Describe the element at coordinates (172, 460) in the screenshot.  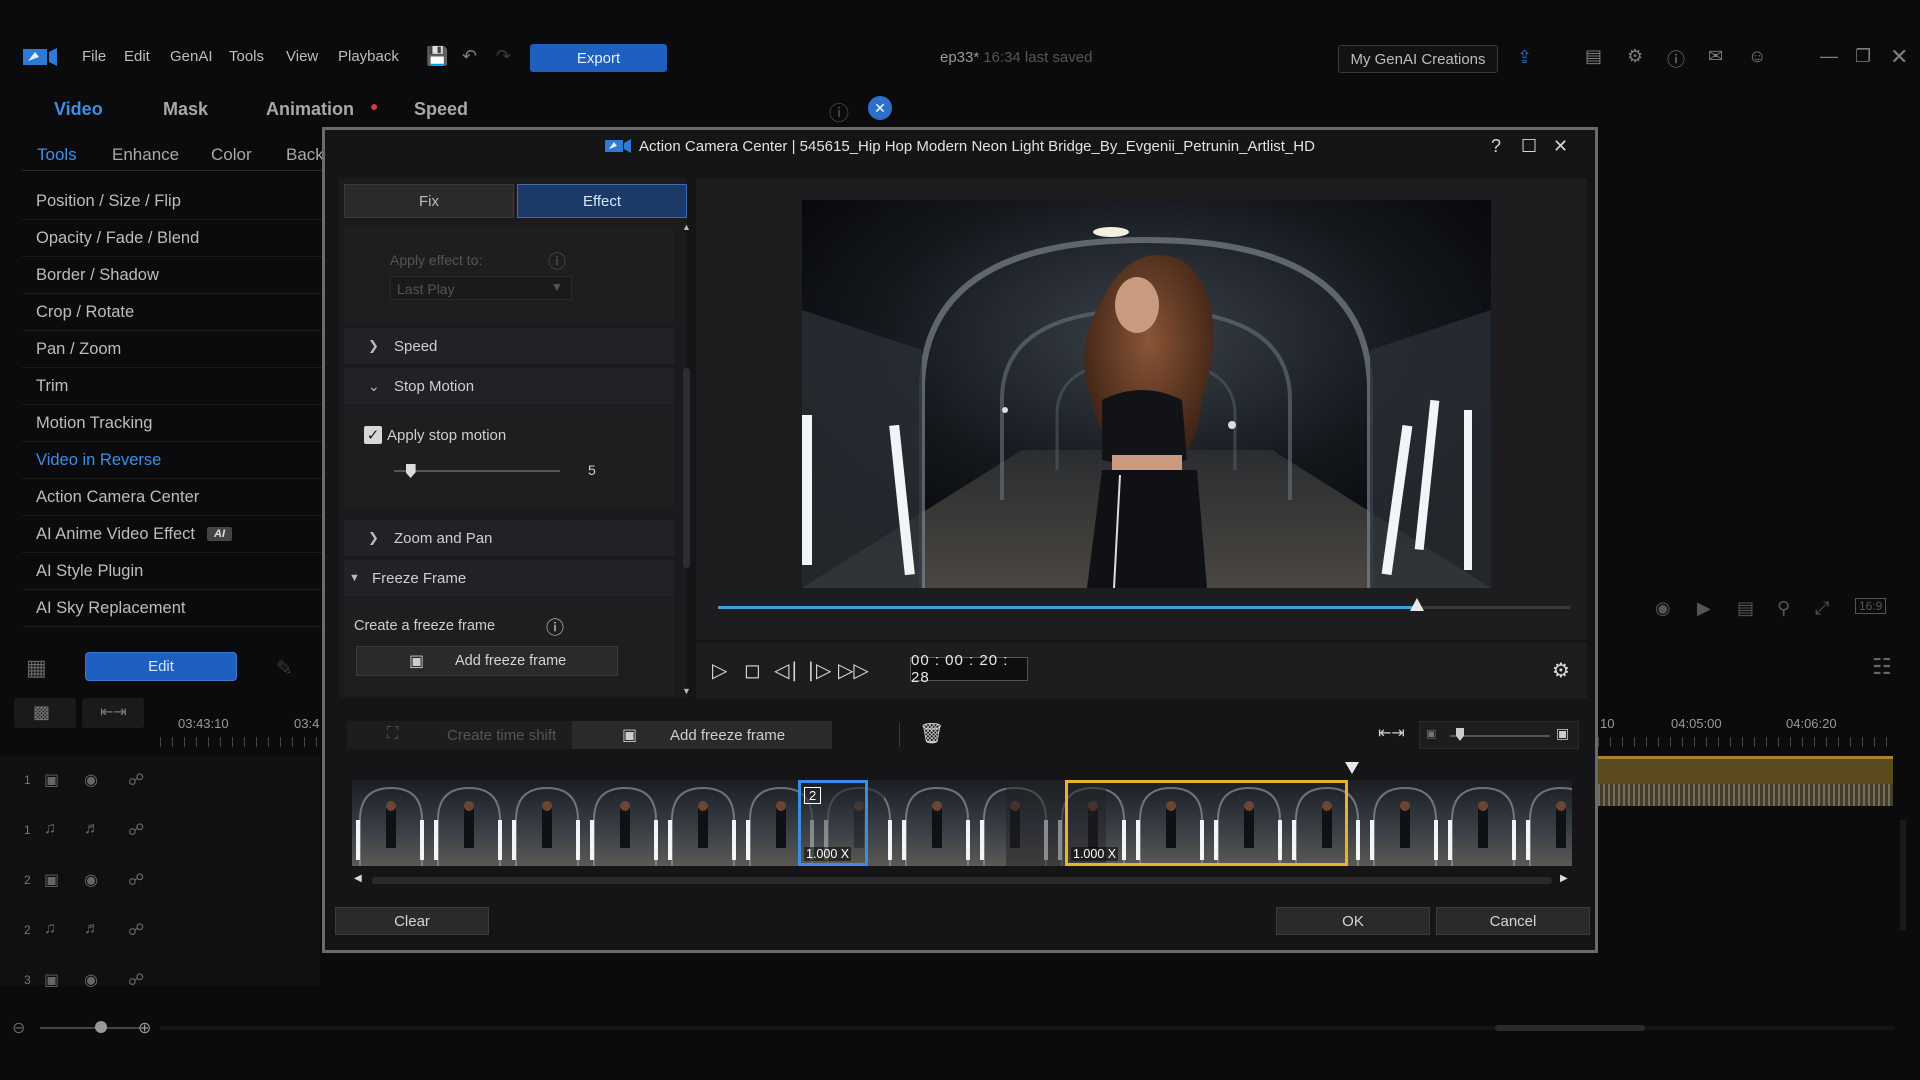
I see `tool-video-in-reverse: Video in Reverse` at that location.